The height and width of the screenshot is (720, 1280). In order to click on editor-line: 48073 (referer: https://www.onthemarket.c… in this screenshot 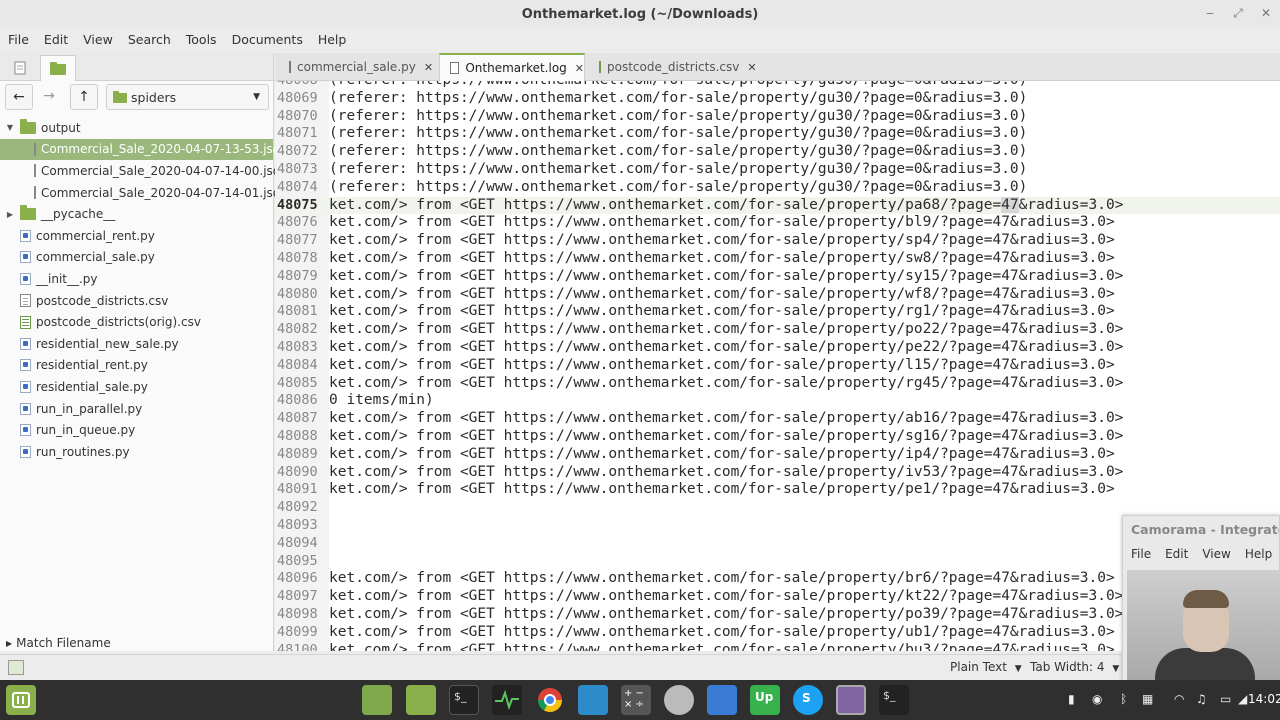, I will do `click(777, 170)`.